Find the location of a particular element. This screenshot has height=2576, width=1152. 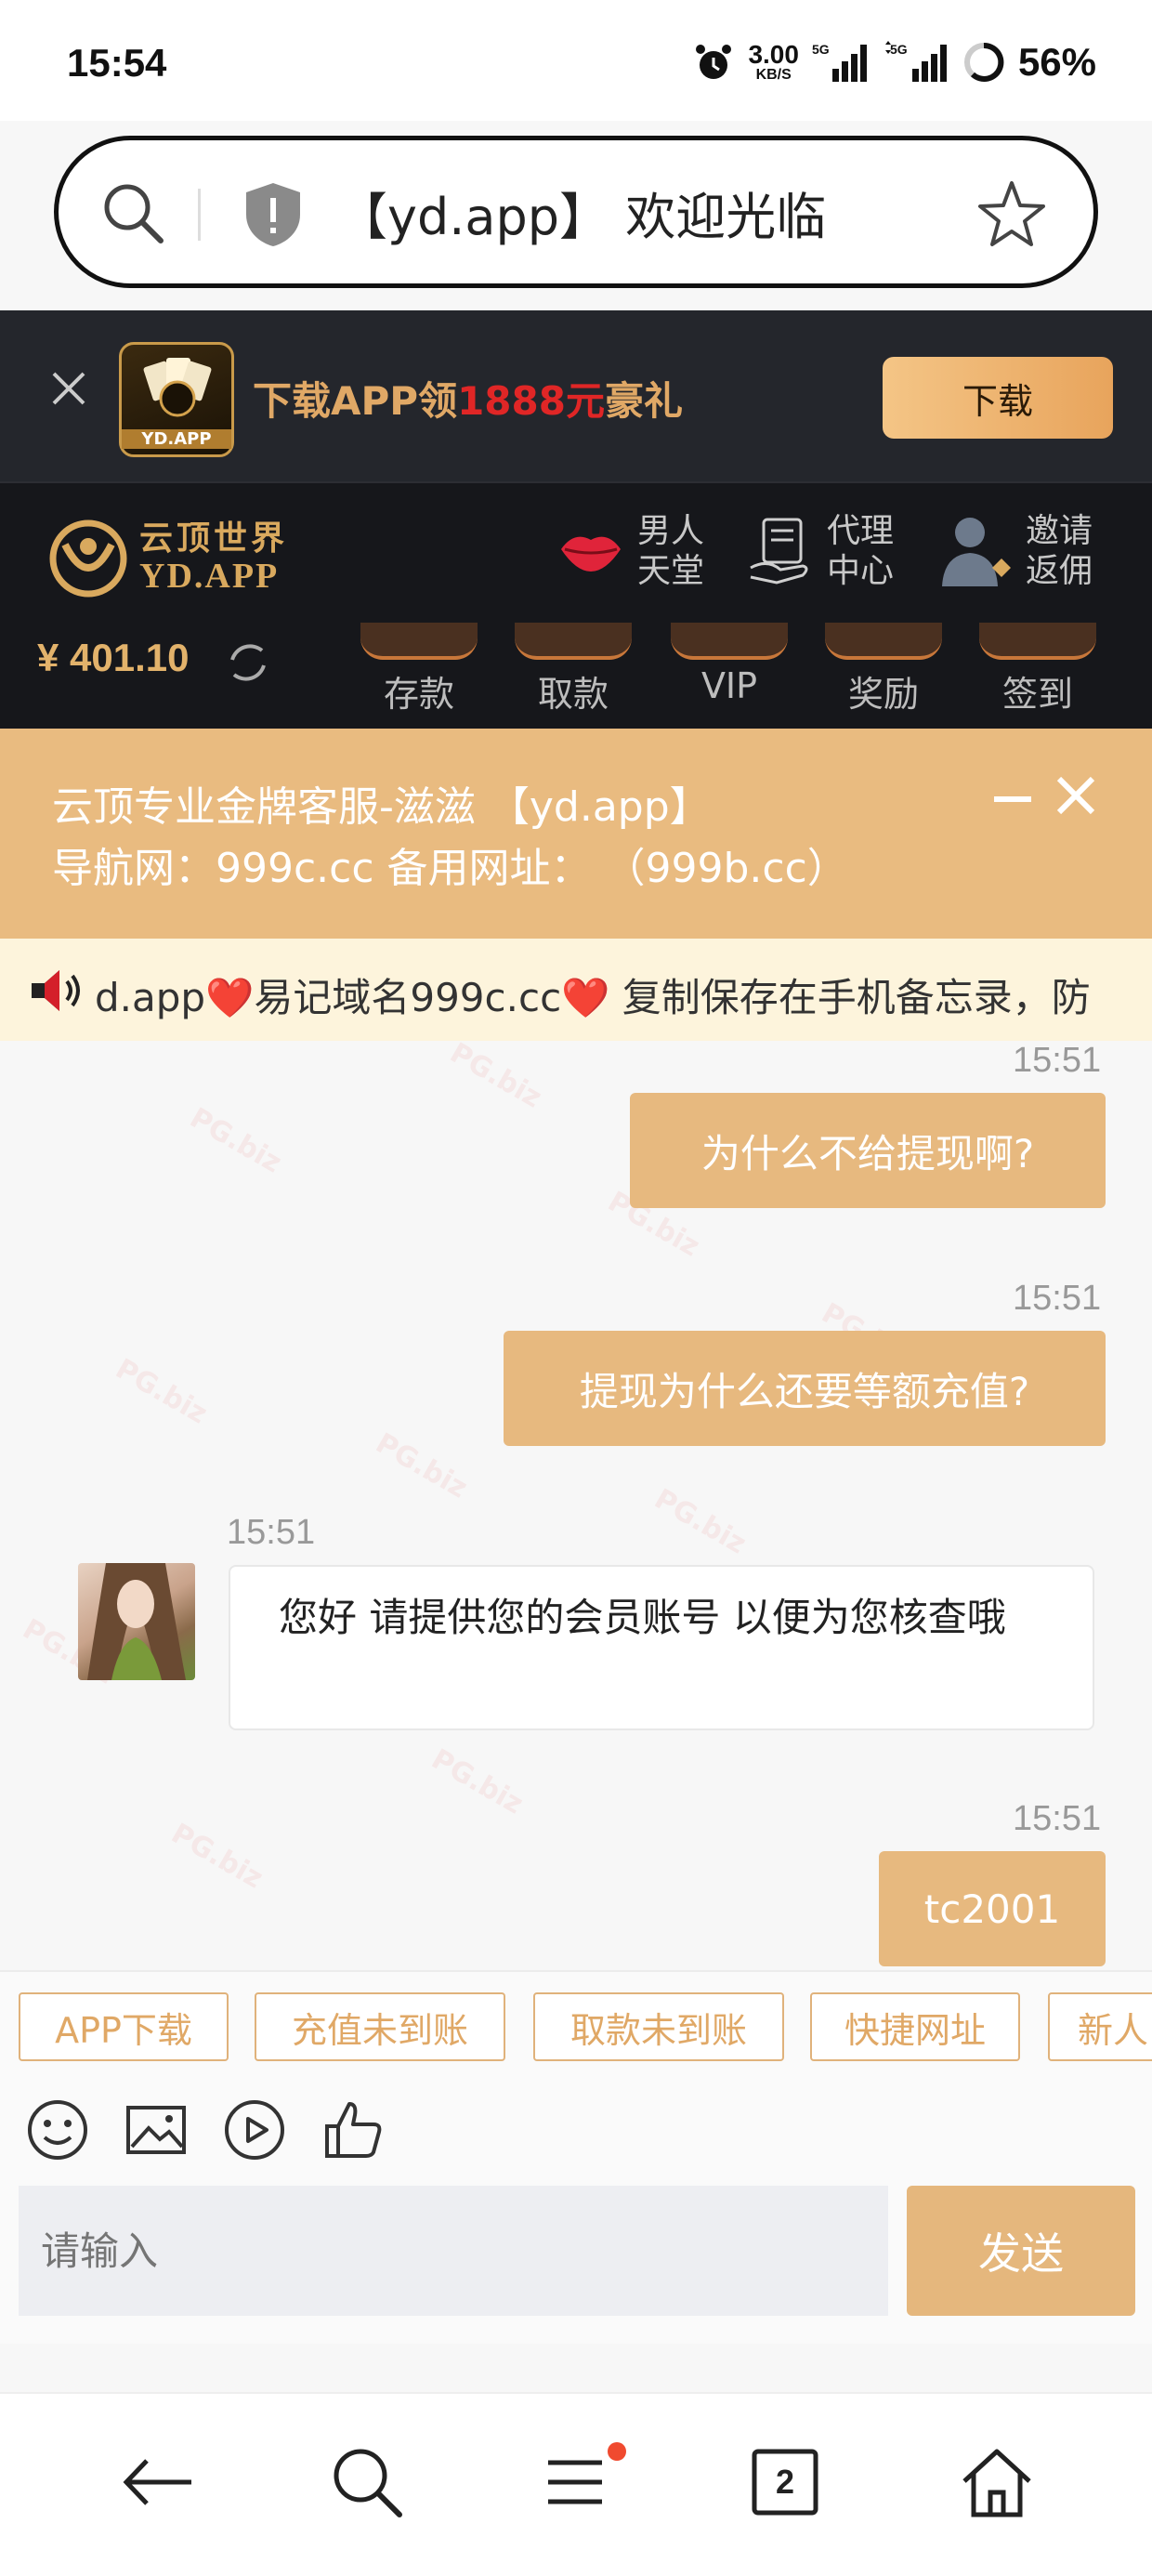

bookmark-star-icon is located at coordinates (1012, 214).